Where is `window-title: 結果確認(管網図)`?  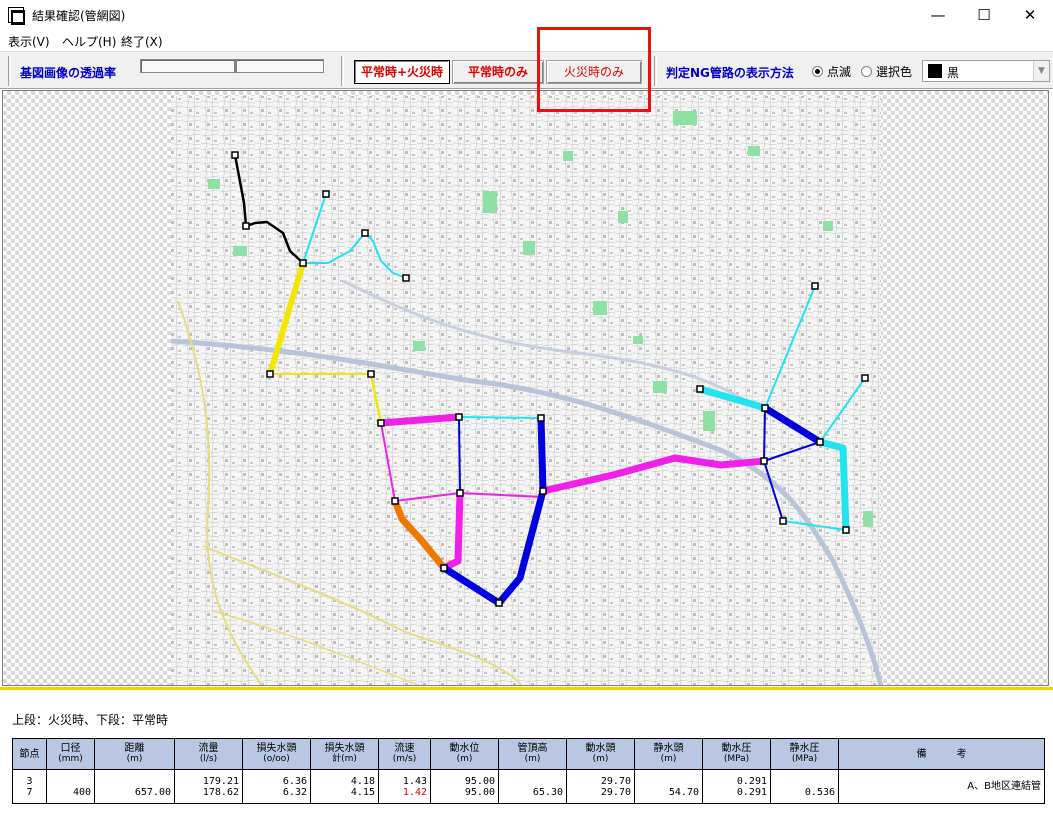 window-title: 結果確認(管網図) is located at coordinates (79, 16).